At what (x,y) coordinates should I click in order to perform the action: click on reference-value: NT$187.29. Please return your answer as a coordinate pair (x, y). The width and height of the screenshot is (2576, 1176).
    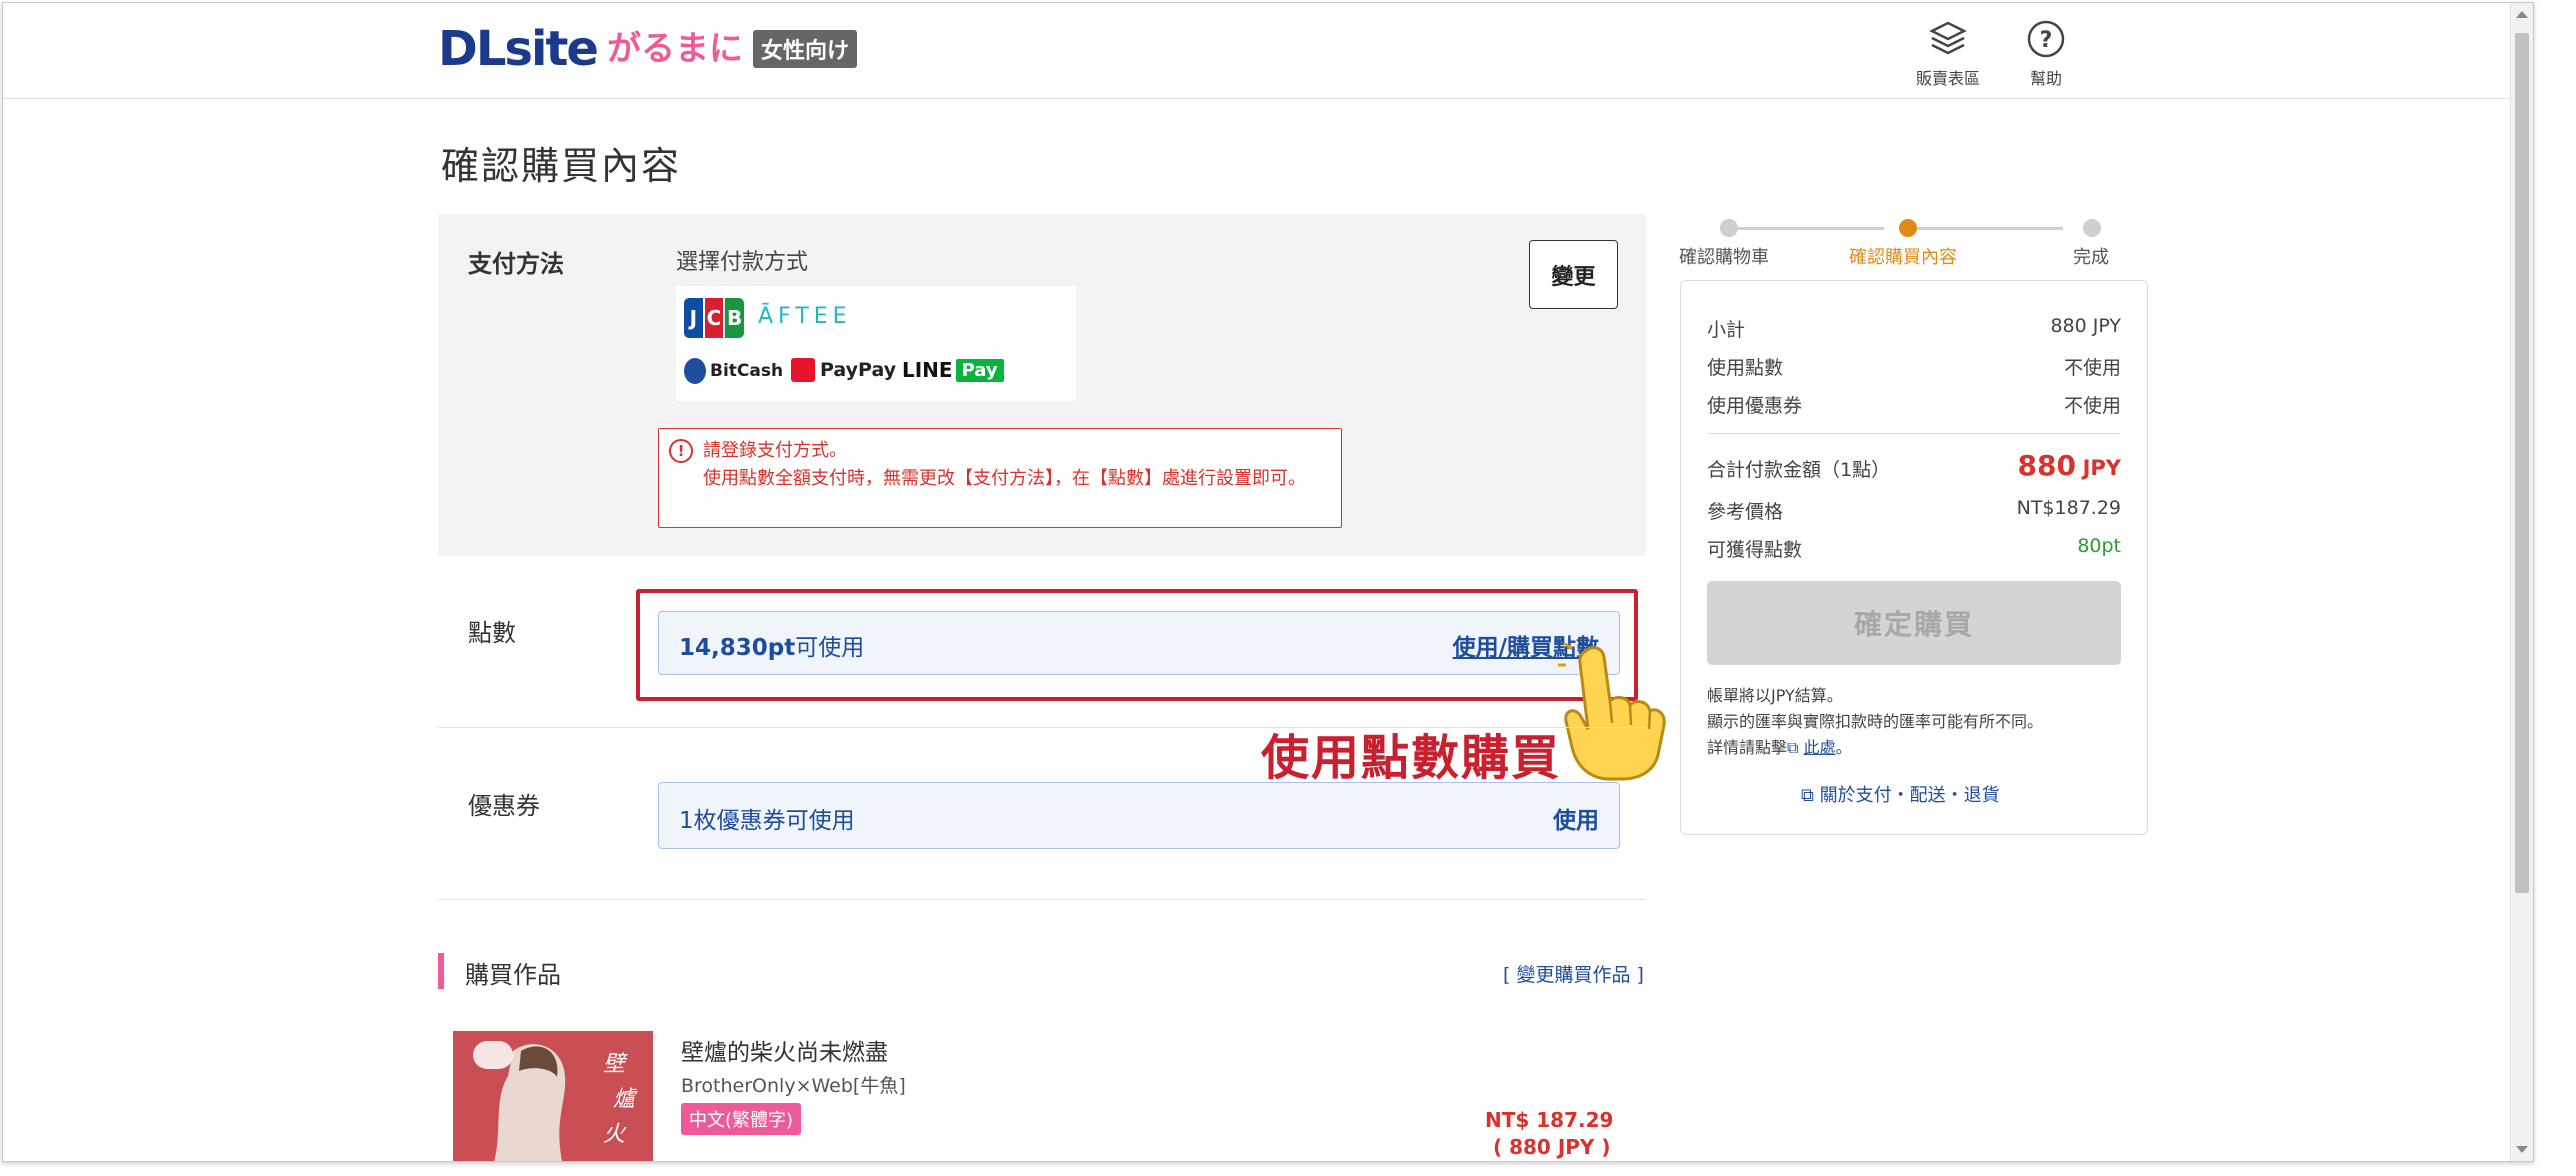
    Looking at the image, I should click on (2068, 508).